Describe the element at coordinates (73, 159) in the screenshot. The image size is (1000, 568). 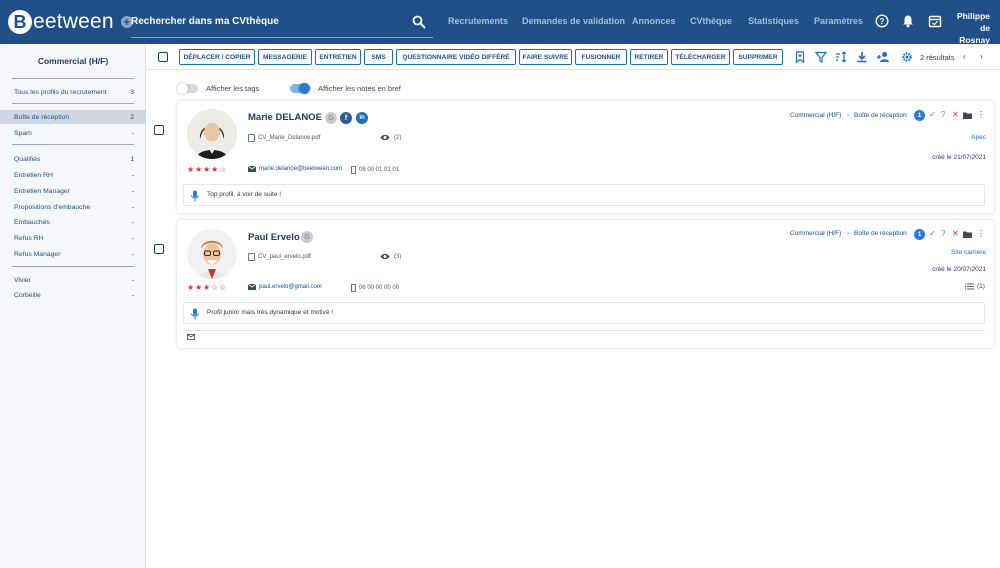
I see `sidebar-item-qualifies: Qualifiés 1` at that location.